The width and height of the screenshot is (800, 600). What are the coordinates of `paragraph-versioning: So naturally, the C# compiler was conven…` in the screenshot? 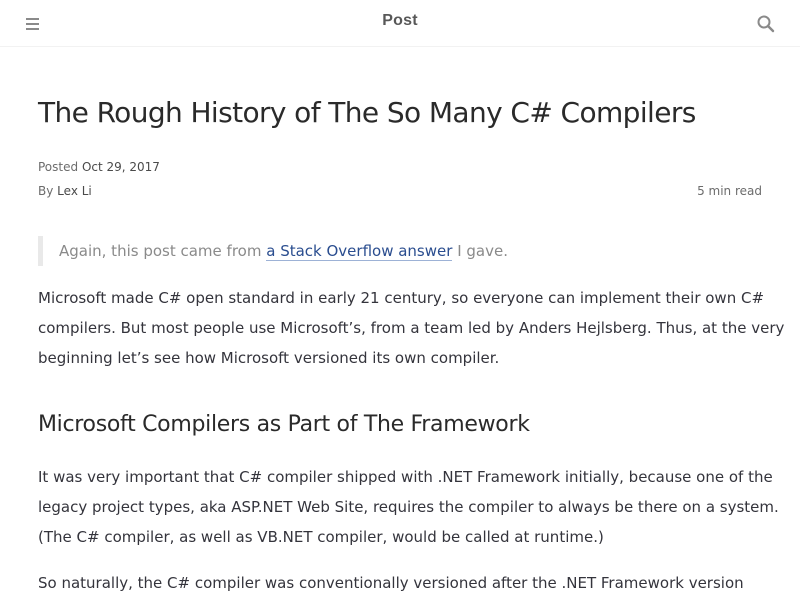 It's located at (400, 583).